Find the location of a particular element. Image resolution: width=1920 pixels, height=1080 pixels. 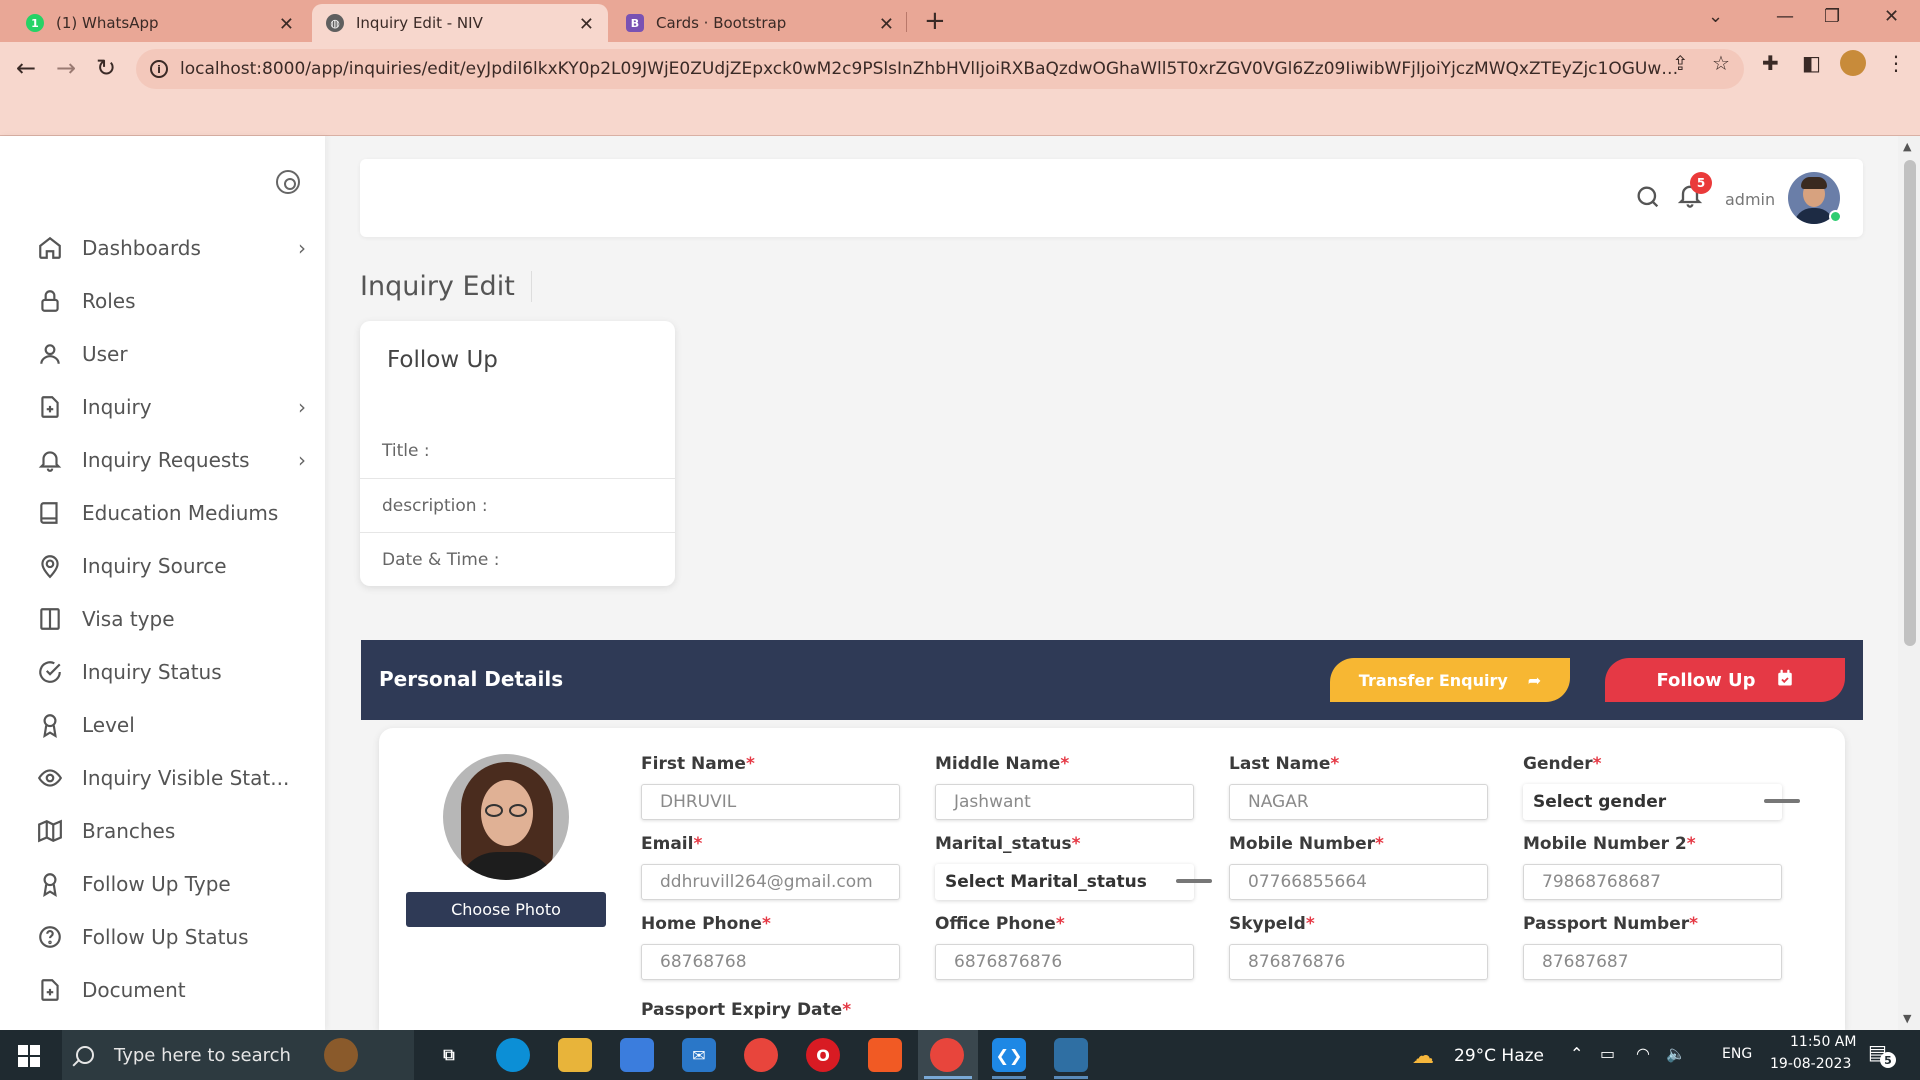

mobile-number-input: 07766855664 is located at coordinates (1358, 882).